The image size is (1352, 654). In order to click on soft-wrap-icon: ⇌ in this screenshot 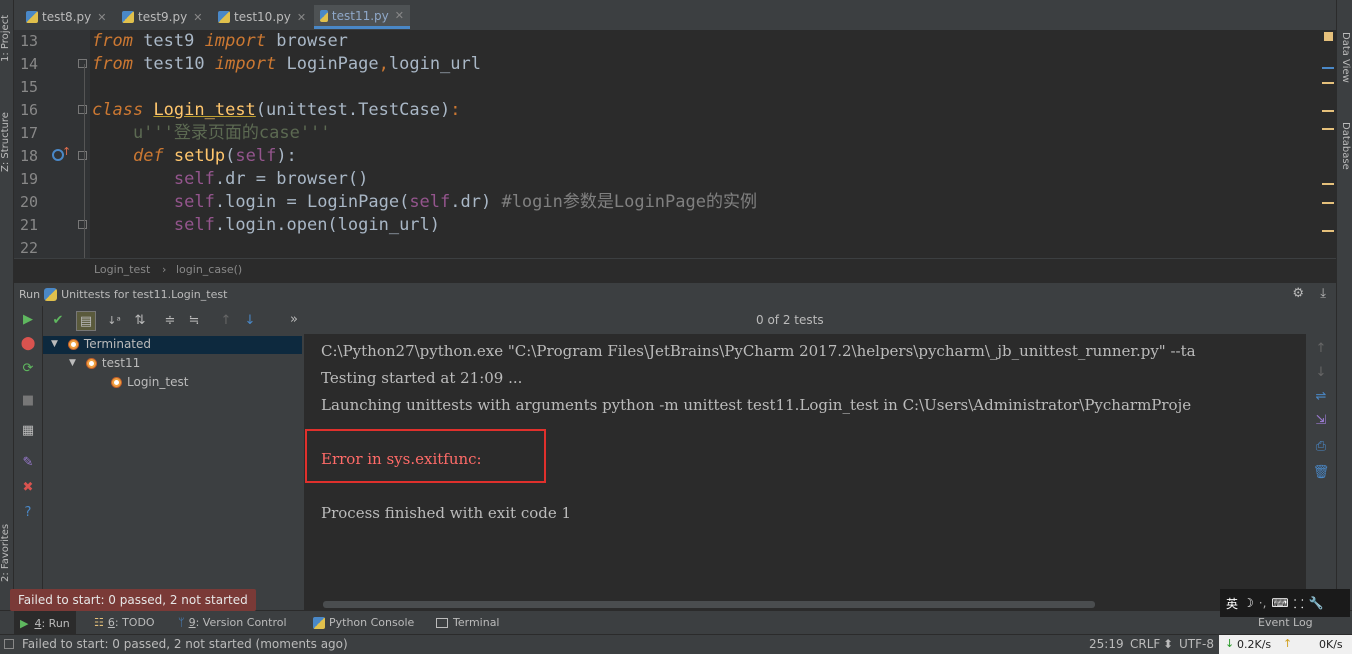, I will do `click(1321, 396)`.